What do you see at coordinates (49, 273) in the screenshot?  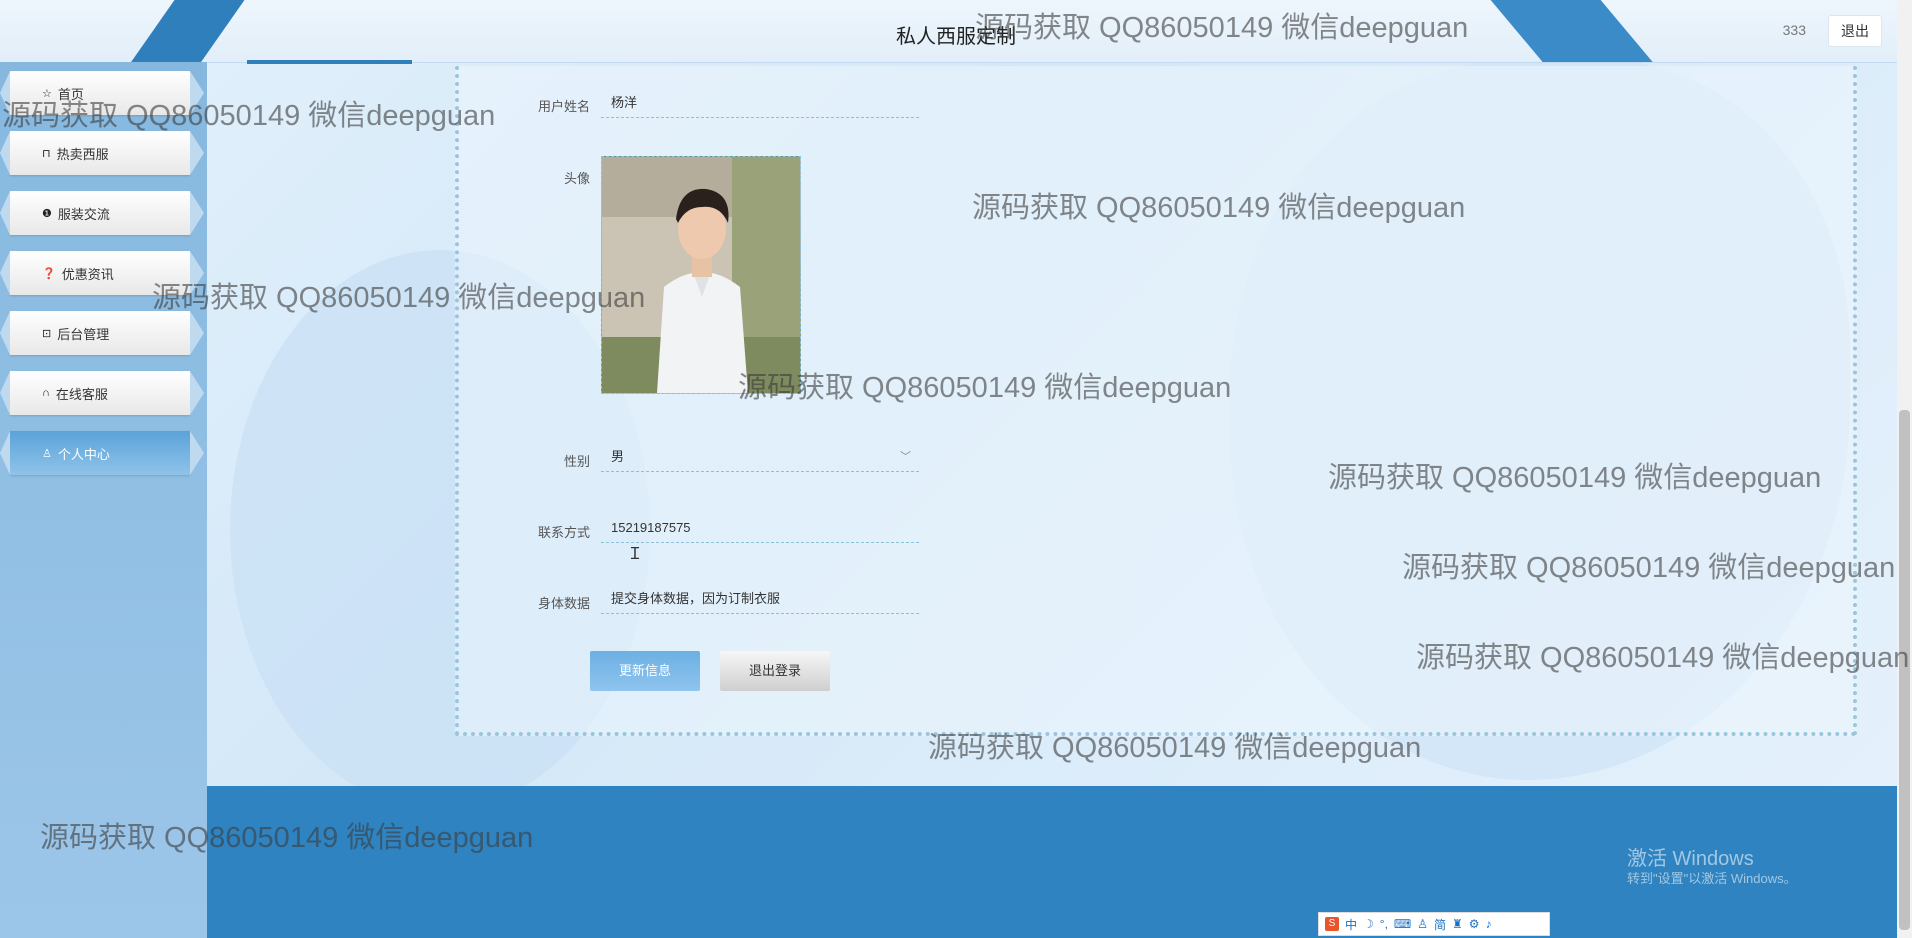 I see `question-circle-icon: ❓` at bounding box center [49, 273].